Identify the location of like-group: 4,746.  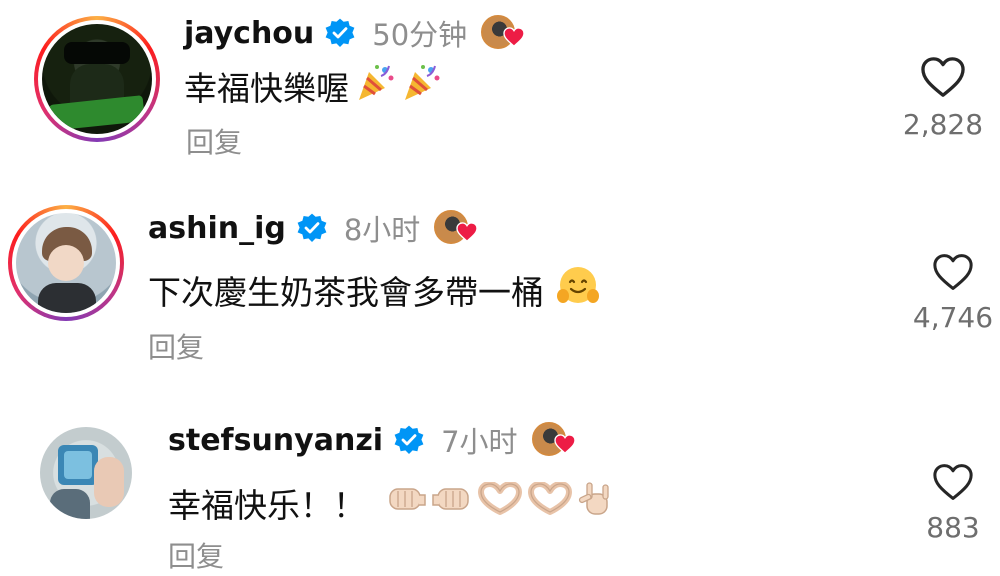
(949, 293).